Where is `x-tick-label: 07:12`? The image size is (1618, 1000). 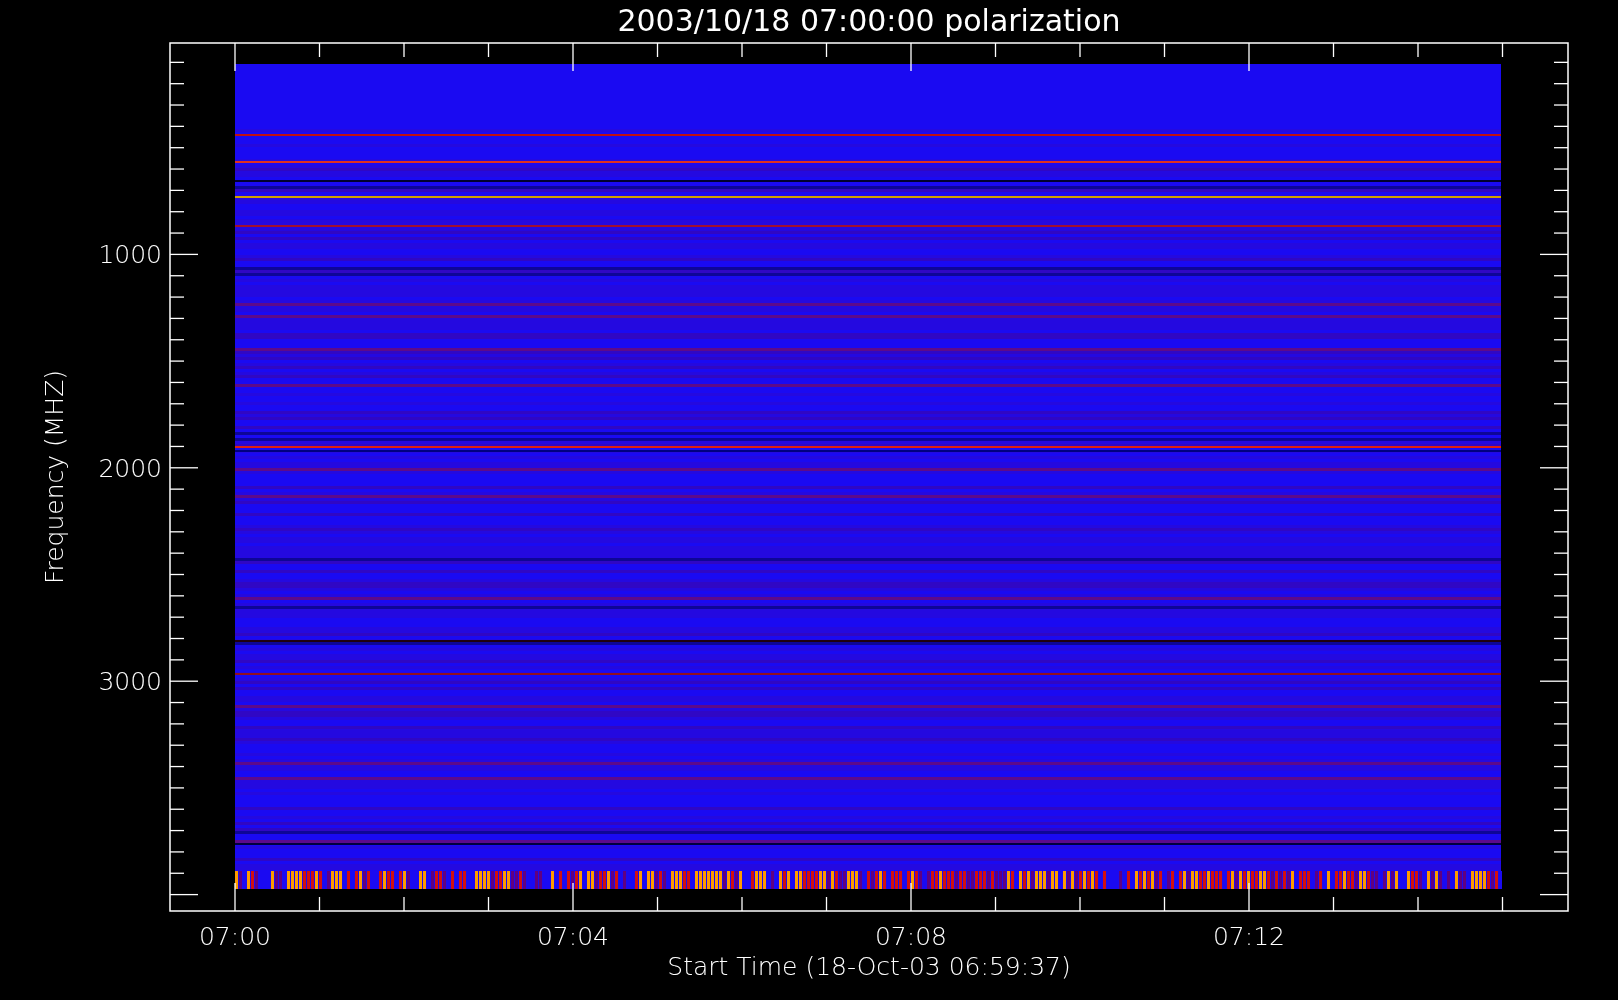 x-tick-label: 07:12 is located at coordinates (1249, 936).